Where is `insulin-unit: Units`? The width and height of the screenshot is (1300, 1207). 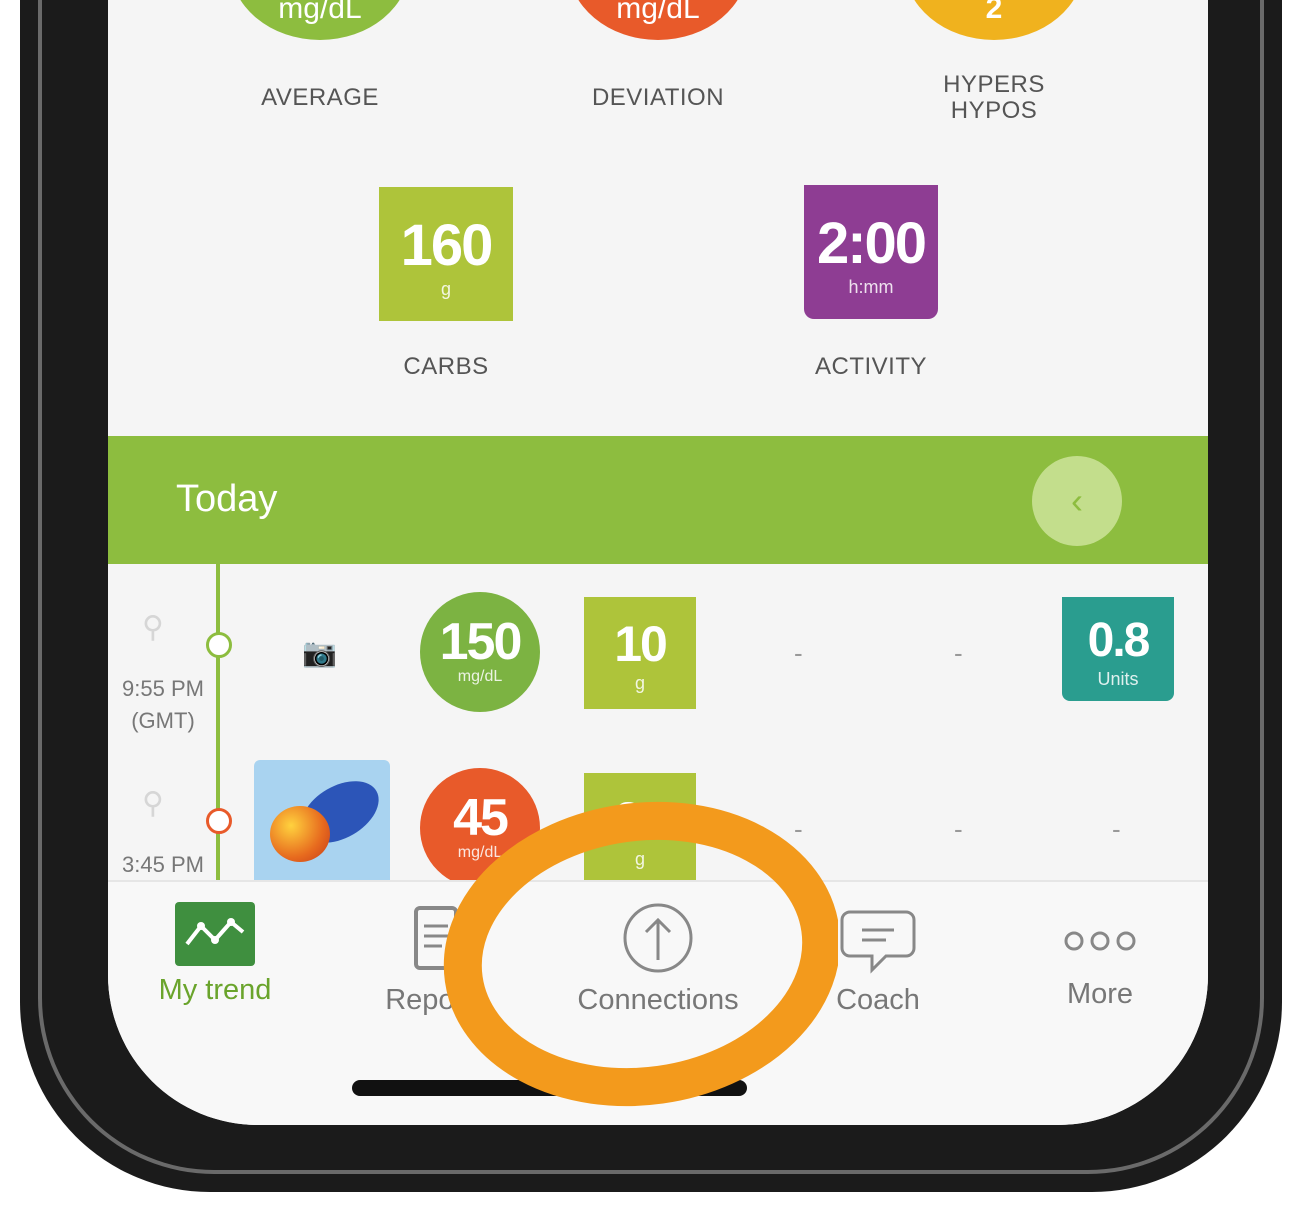
insulin-unit: Units is located at coordinates (1118, 679).